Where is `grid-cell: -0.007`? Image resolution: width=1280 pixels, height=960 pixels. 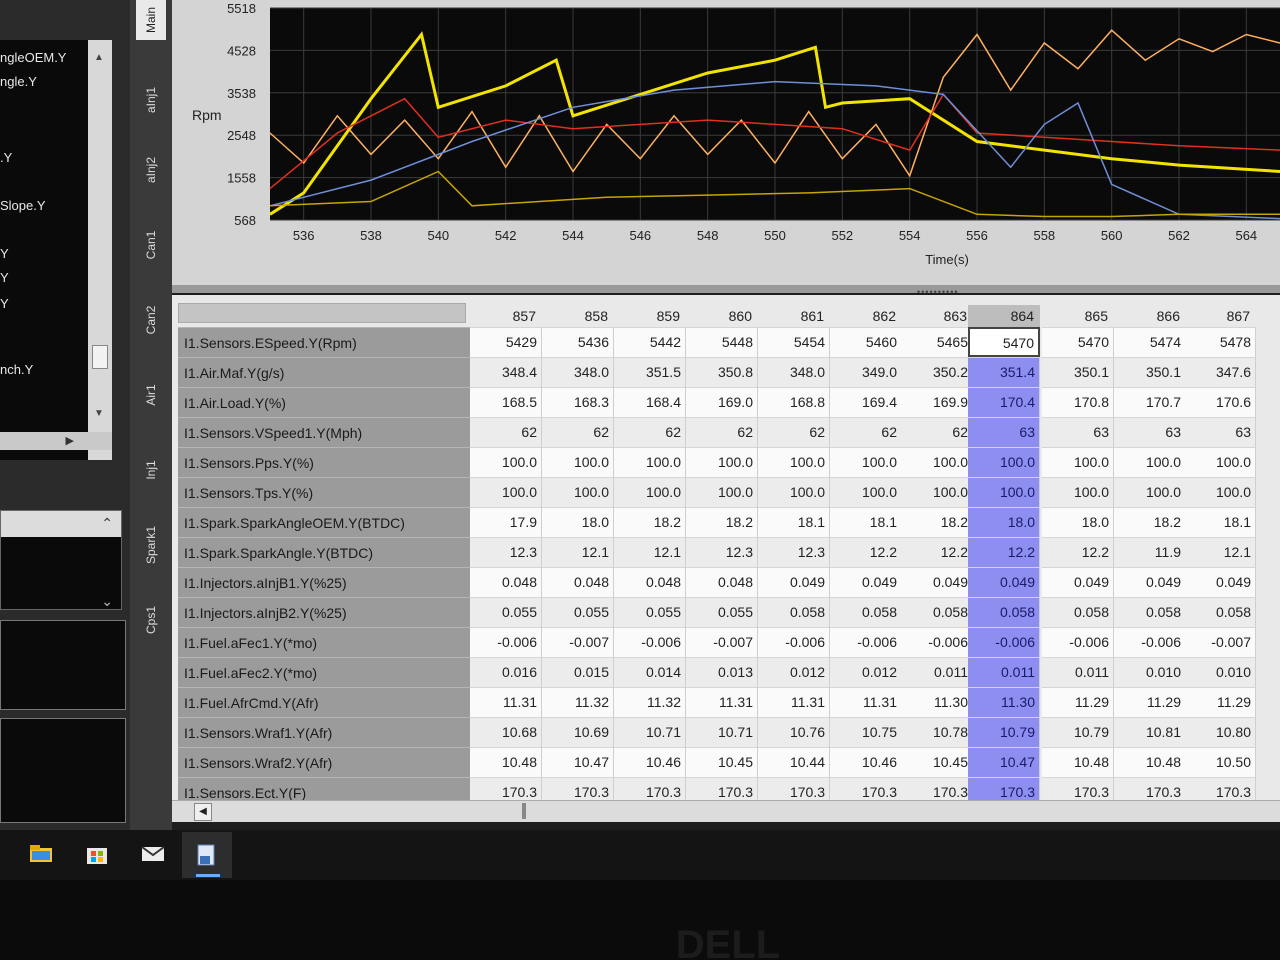 grid-cell: -0.007 is located at coordinates (722, 642).